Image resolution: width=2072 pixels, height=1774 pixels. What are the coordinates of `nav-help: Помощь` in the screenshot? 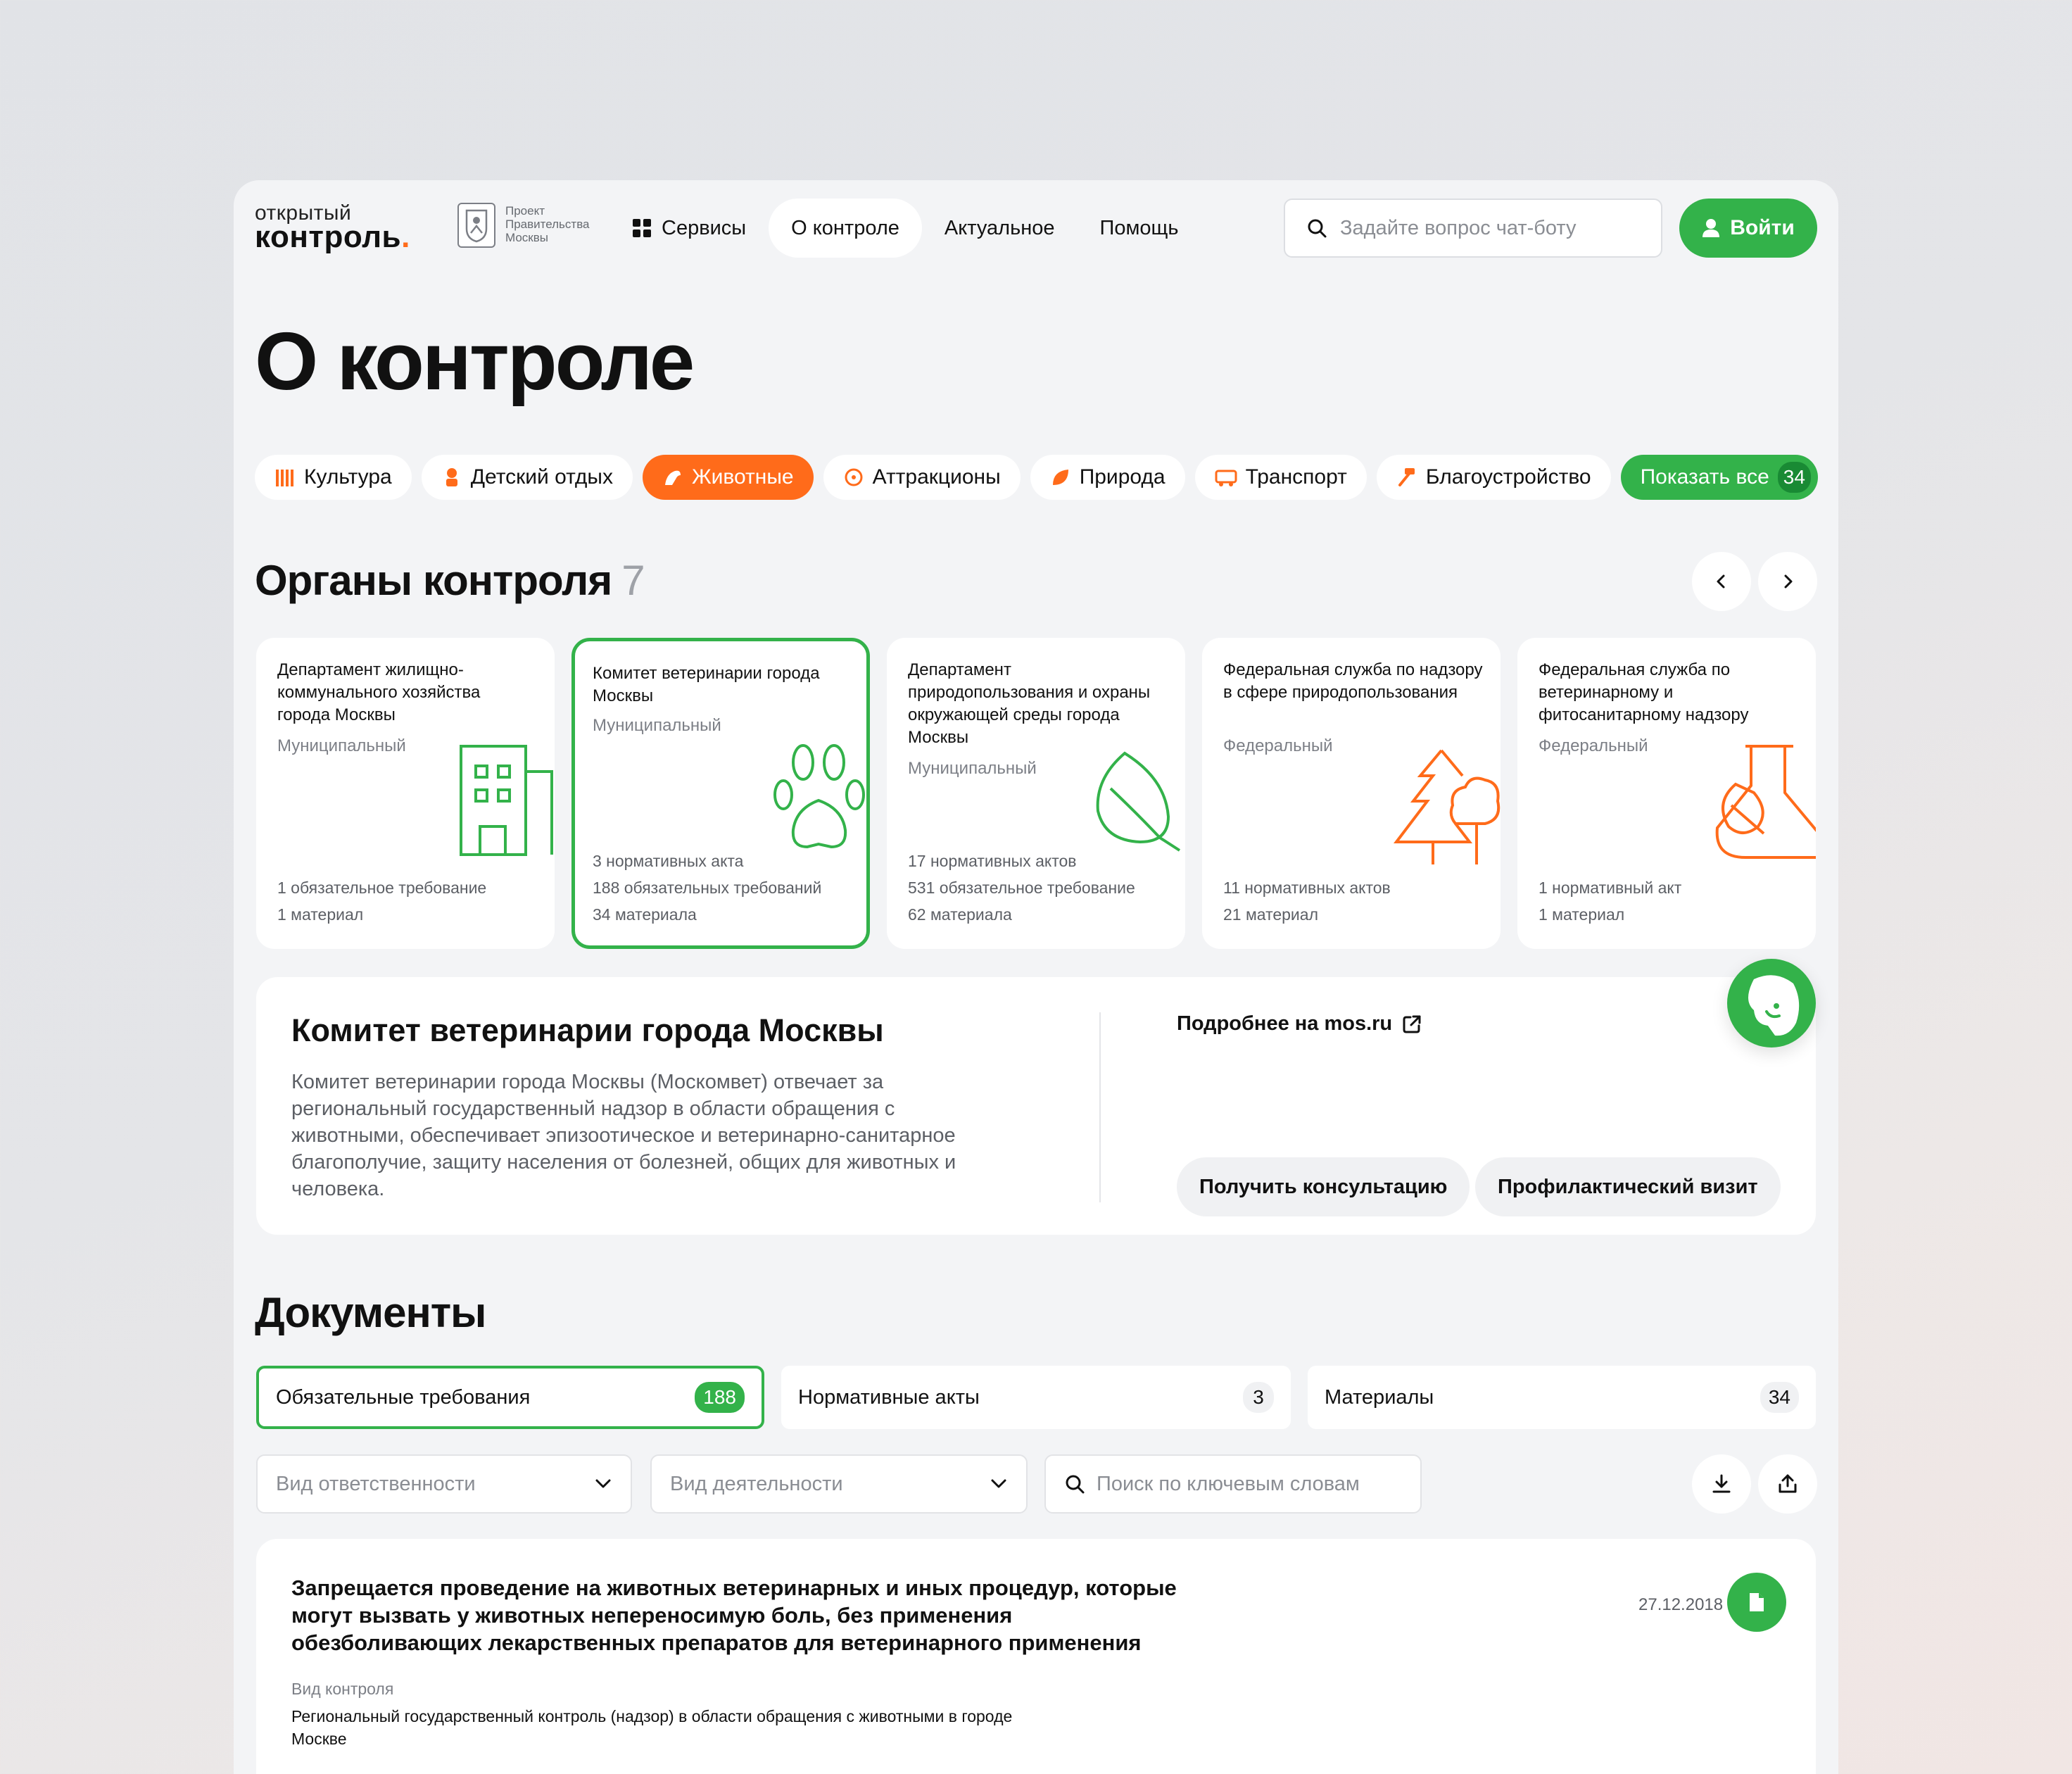 It's located at (1139, 229).